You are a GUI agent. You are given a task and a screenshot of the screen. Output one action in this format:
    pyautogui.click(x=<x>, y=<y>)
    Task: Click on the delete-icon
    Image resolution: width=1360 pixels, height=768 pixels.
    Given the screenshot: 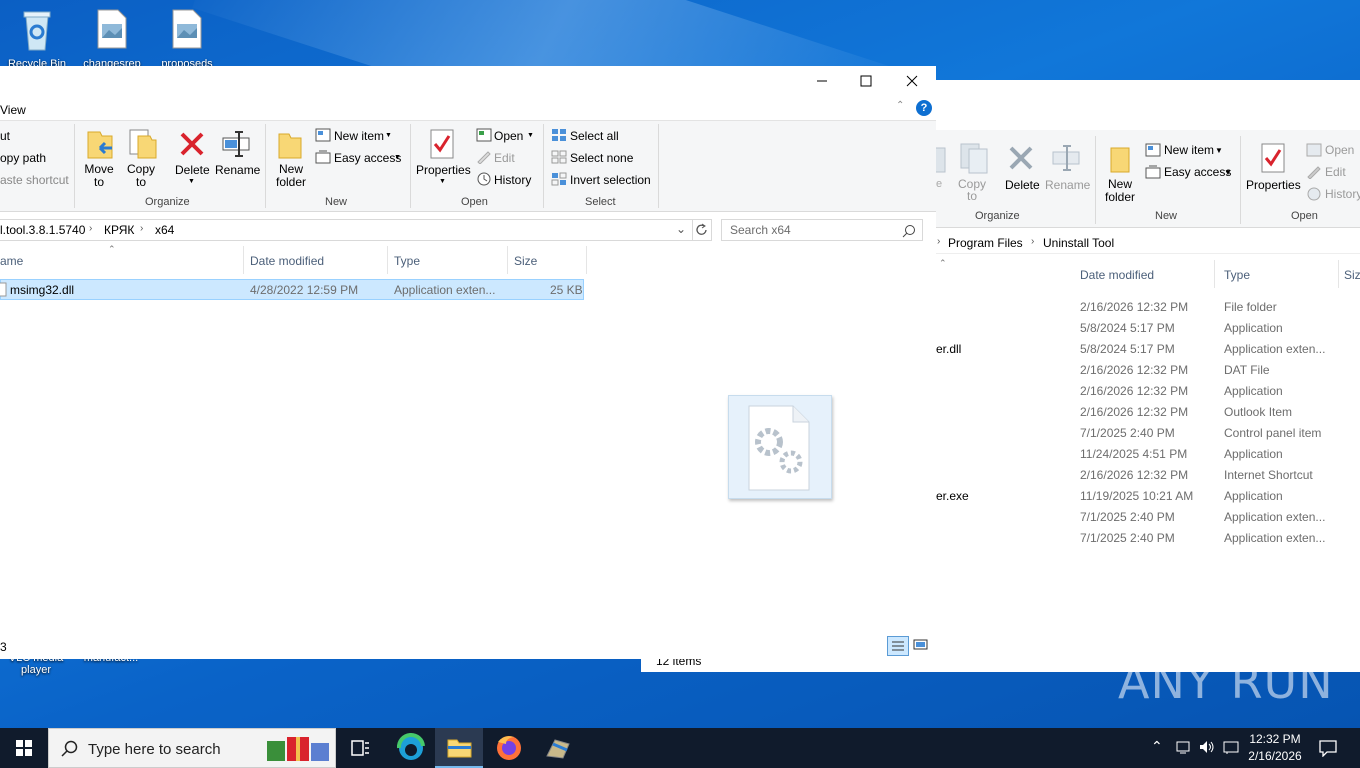 What is the action you would take?
    pyautogui.click(x=1021, y=159)
    